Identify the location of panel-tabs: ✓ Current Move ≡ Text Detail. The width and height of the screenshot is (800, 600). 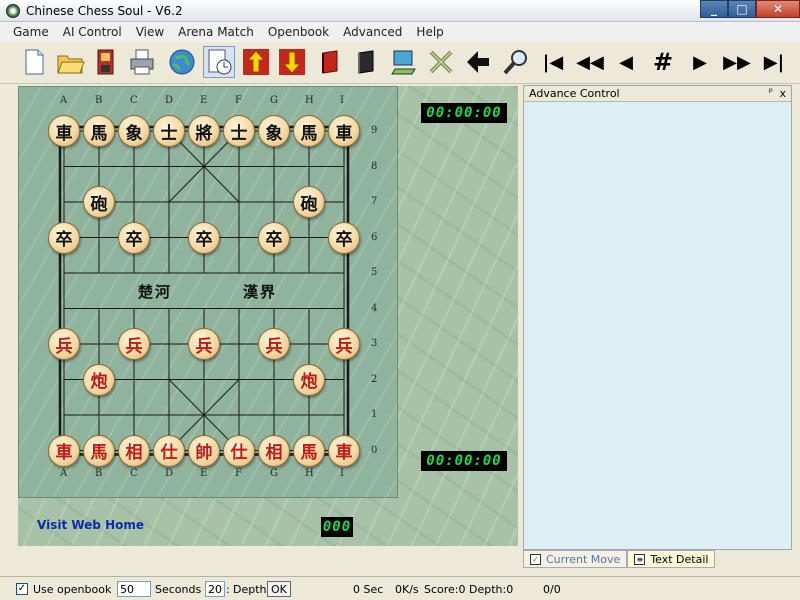
(657, 559).